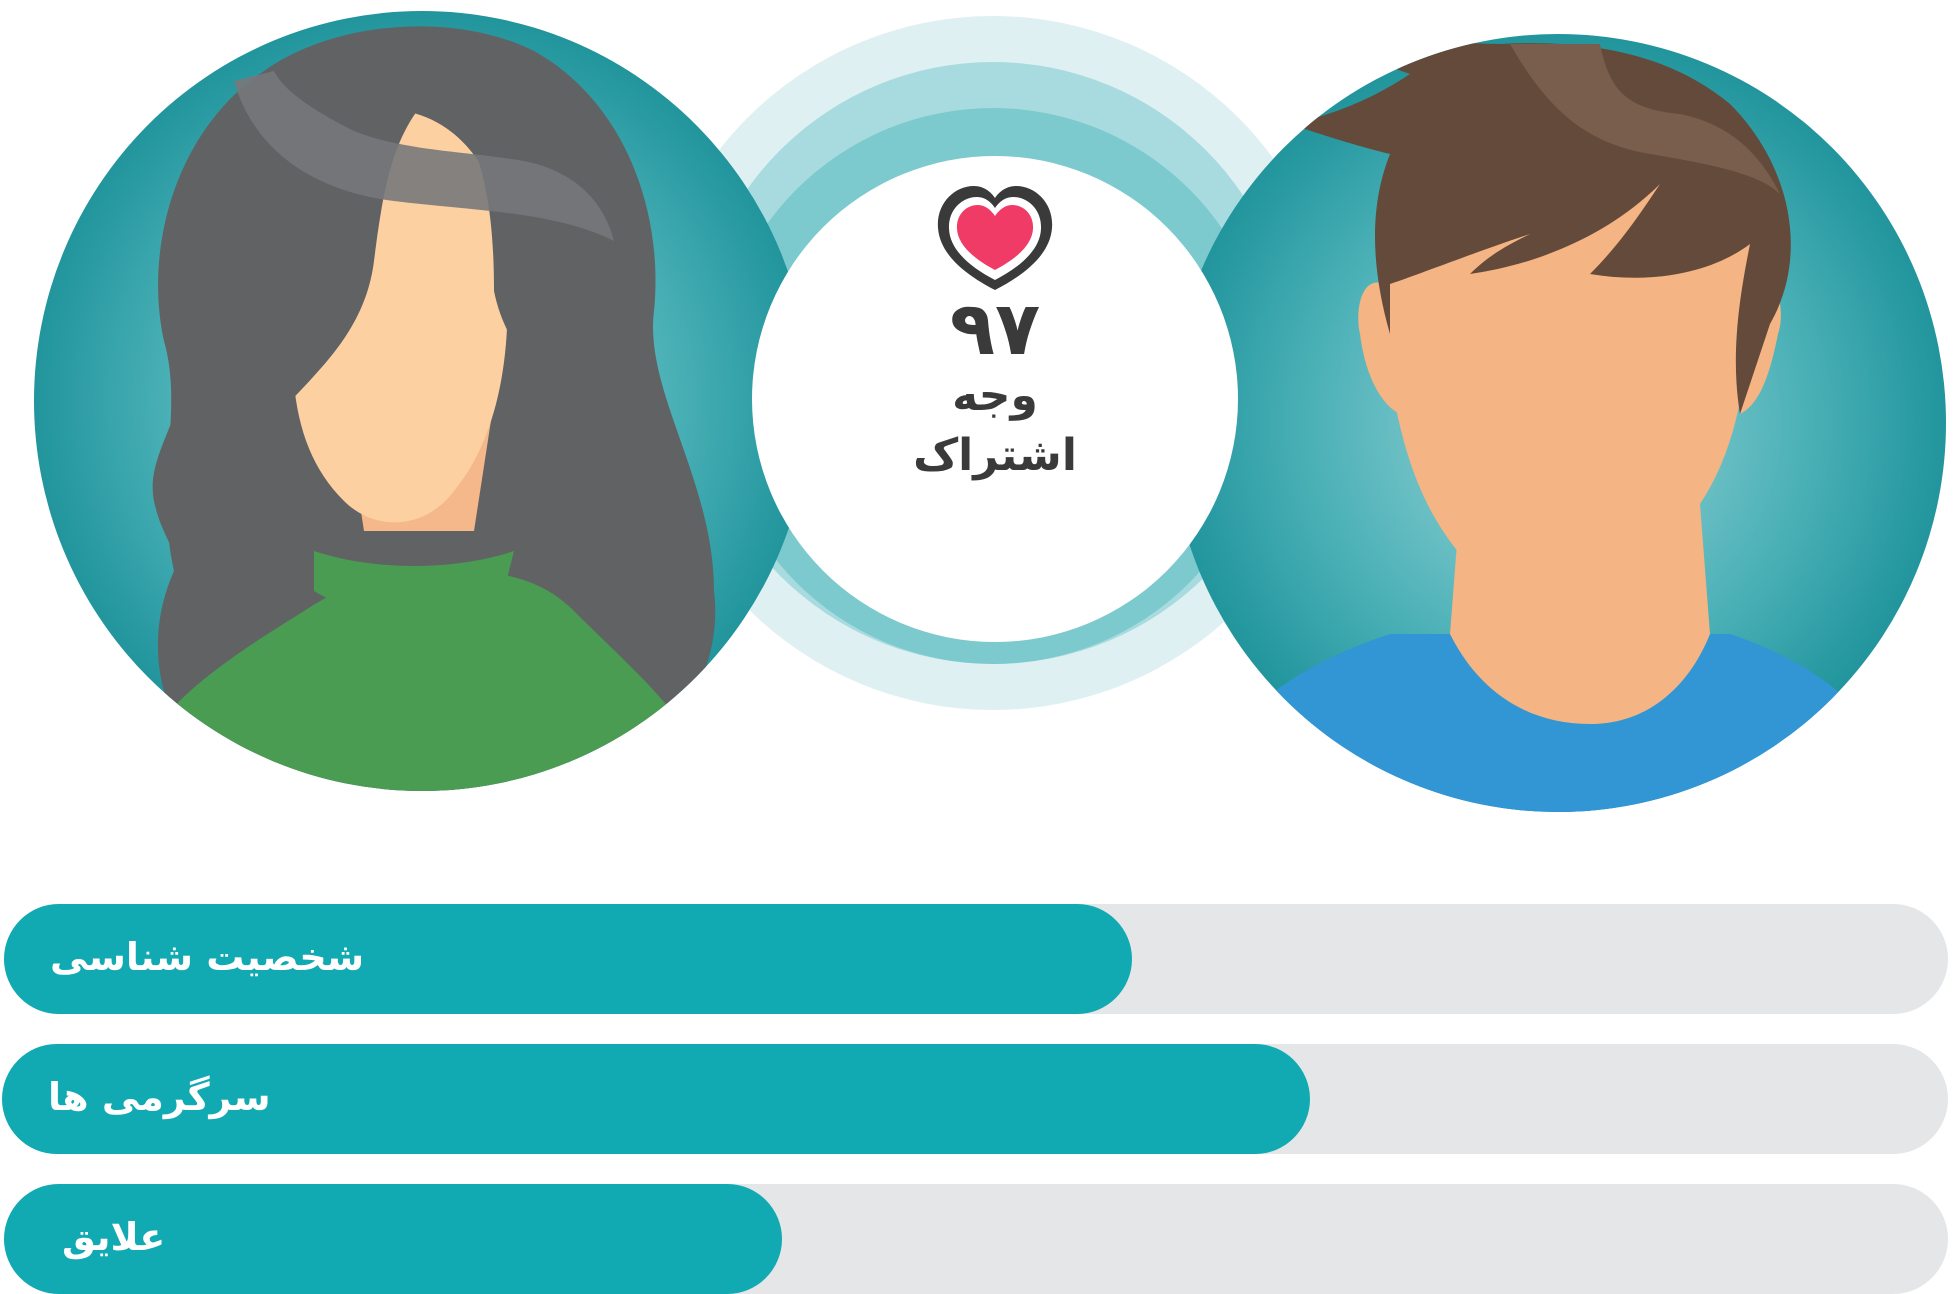  Describe the element at coordinates (995, 455) in the screenshot. I see `match-score-label-line2: اشتراک` at that location.